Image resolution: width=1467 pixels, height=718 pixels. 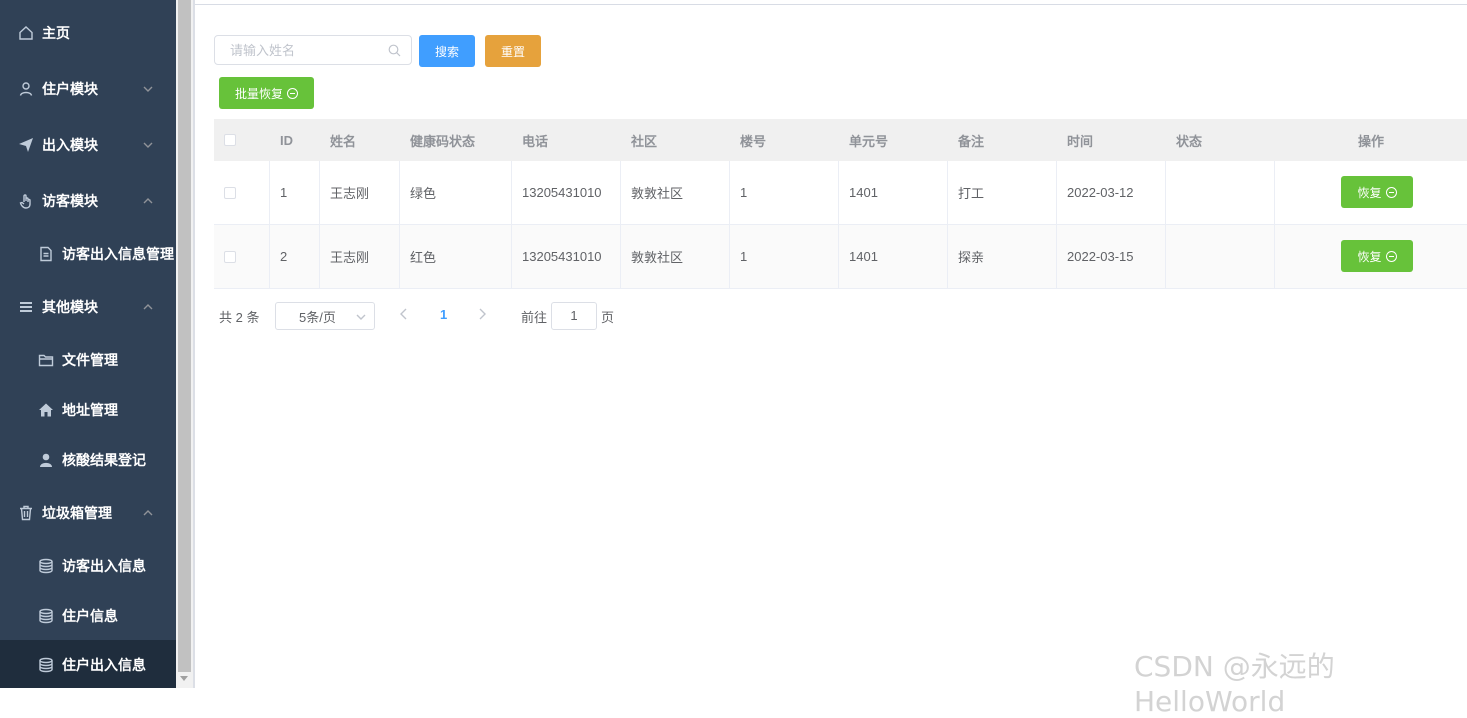 I want to click on sidebar-scrollbar, so click(x=184, y=344).